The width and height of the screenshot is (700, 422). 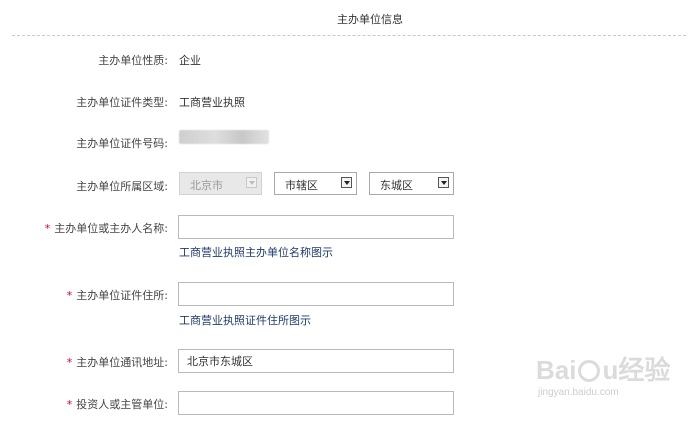 What do you see at coordinates (224, 137) in the screenshot?
I see `cert-no-value-redacted` at bounding box center [224, 137].